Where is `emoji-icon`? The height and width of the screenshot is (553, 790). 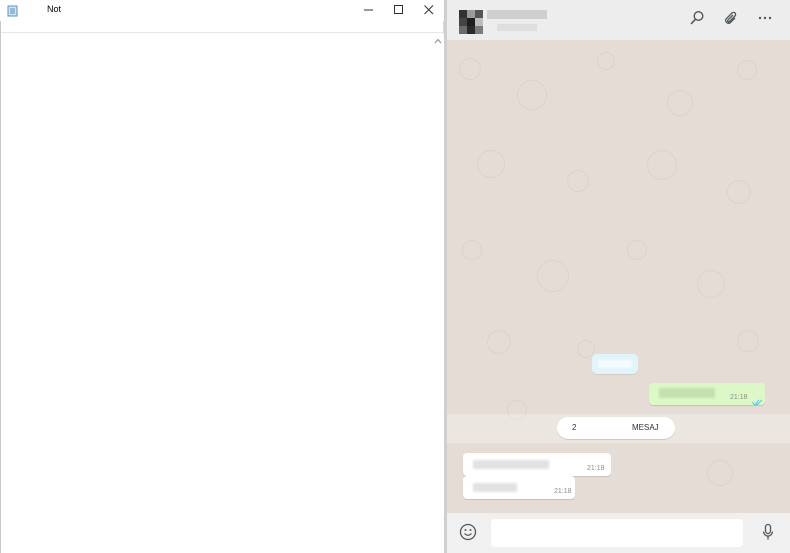
emoji-icon is located at coordinates (468, 534).